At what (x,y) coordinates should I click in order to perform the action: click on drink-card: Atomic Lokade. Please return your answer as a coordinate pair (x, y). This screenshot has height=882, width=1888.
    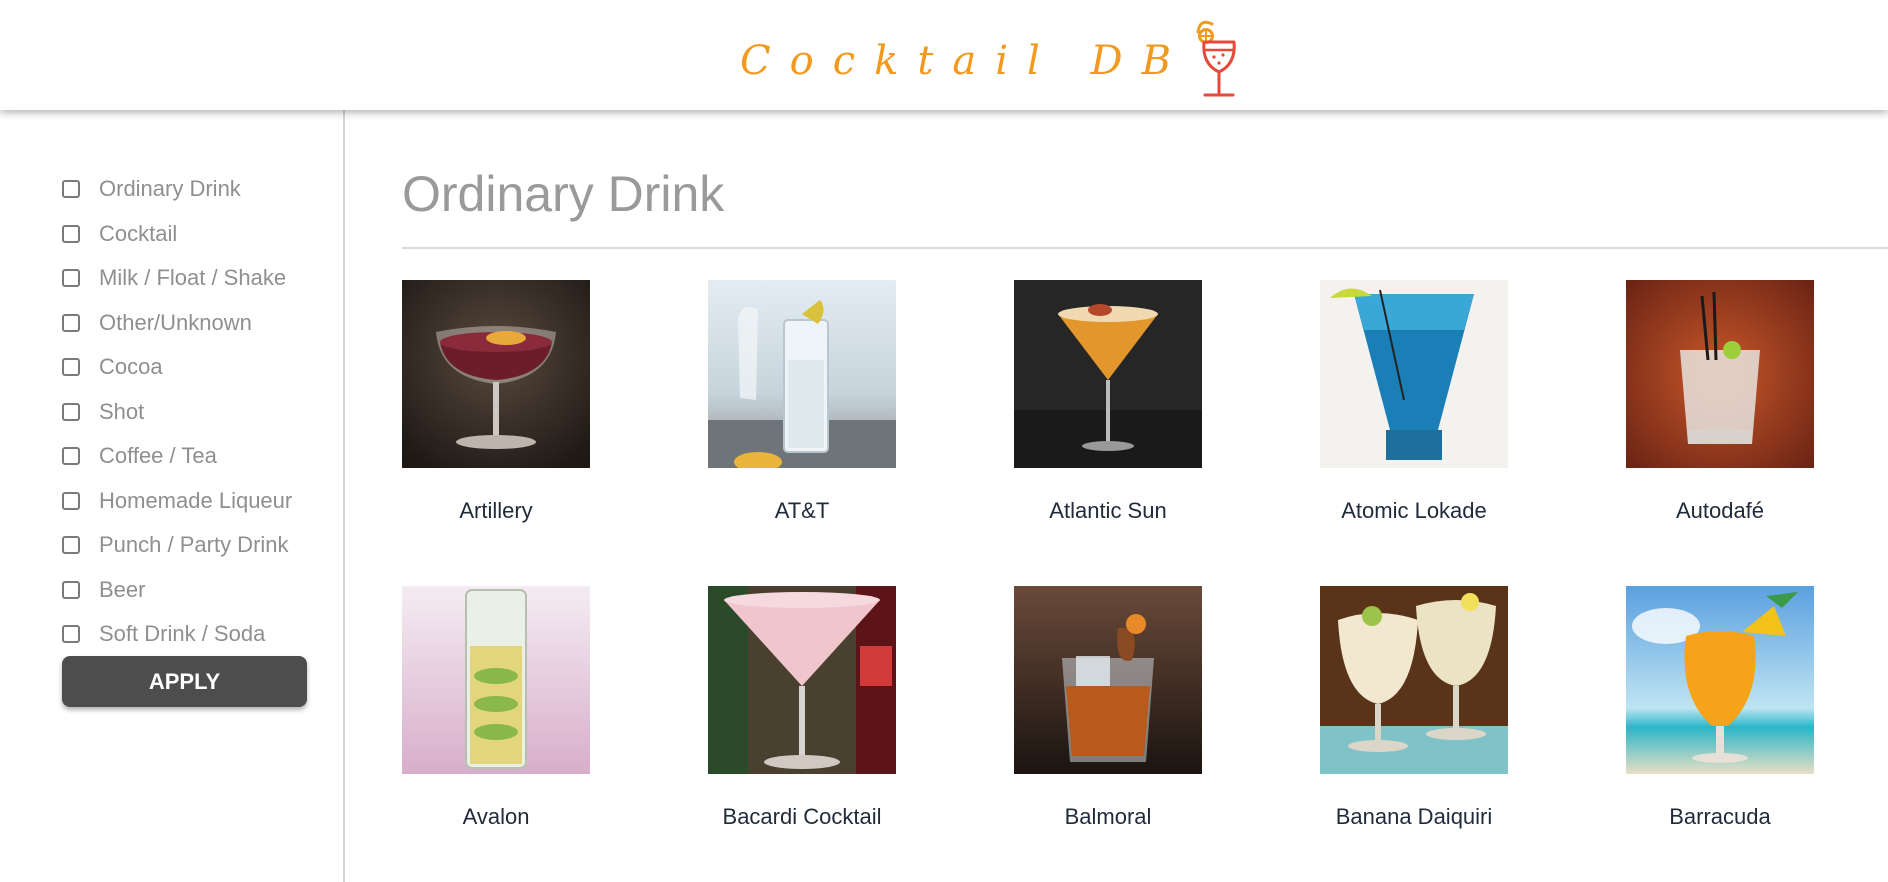
    Looking at the image, I should click on (1414, 402).